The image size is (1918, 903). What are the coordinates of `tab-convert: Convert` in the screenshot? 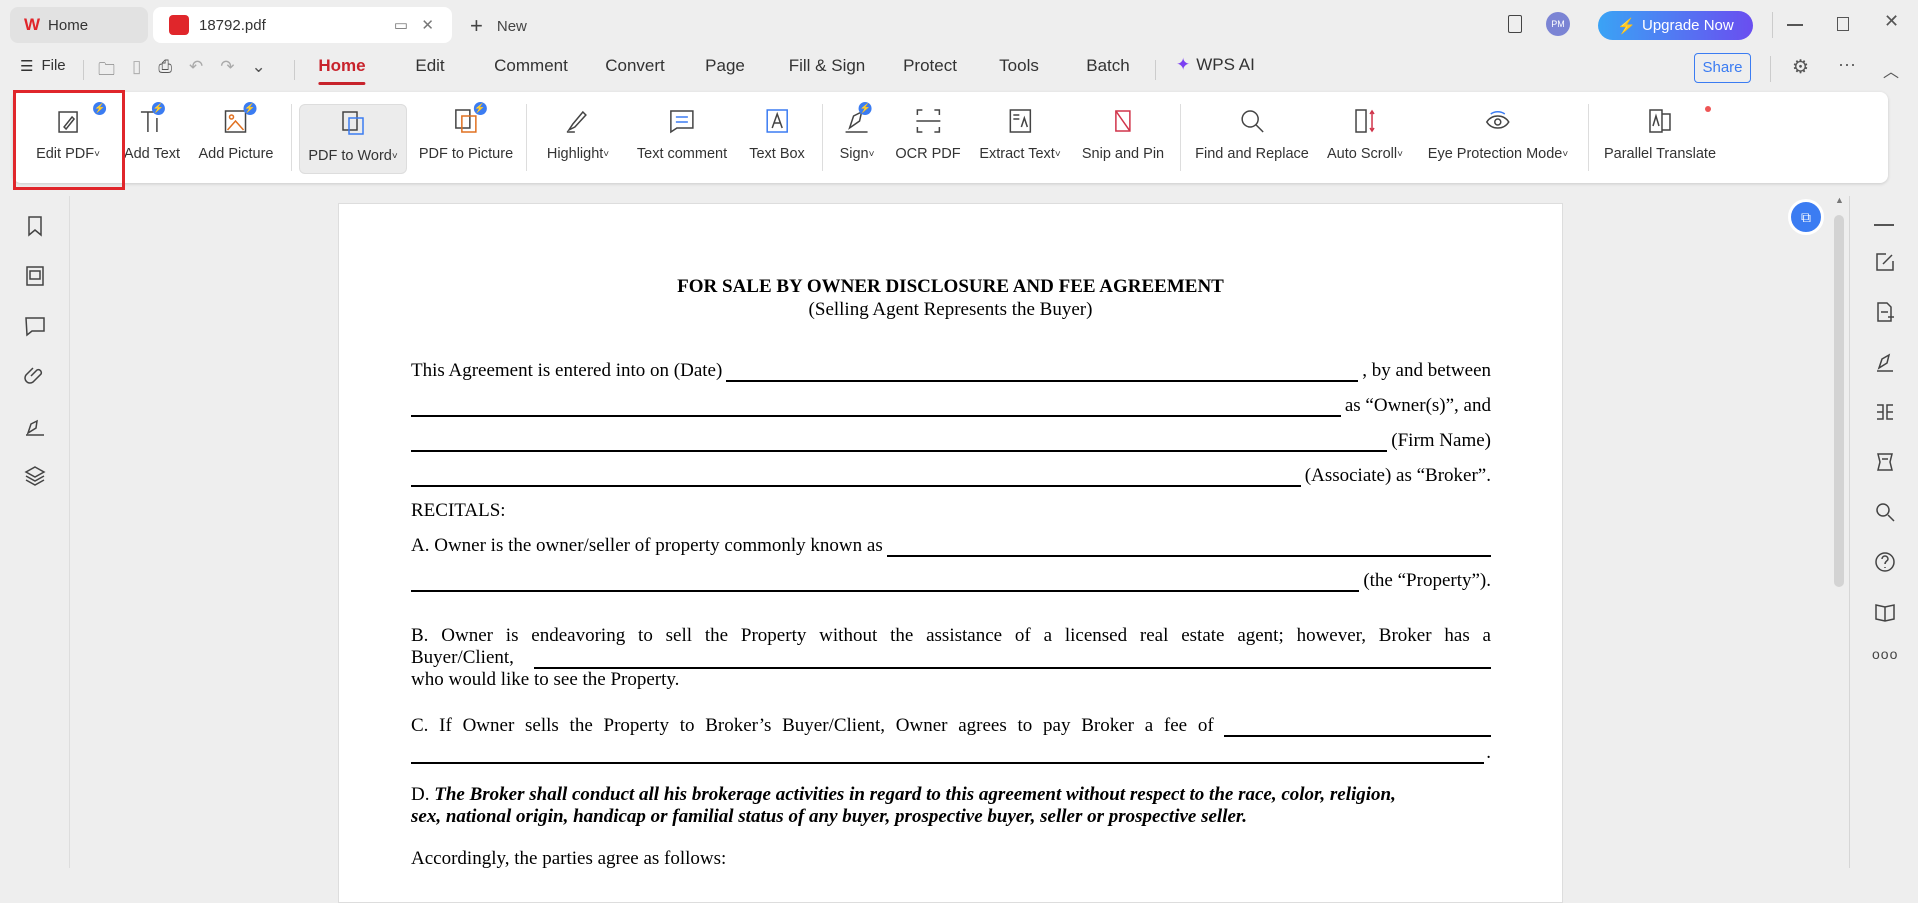 It's located at (635, 66).